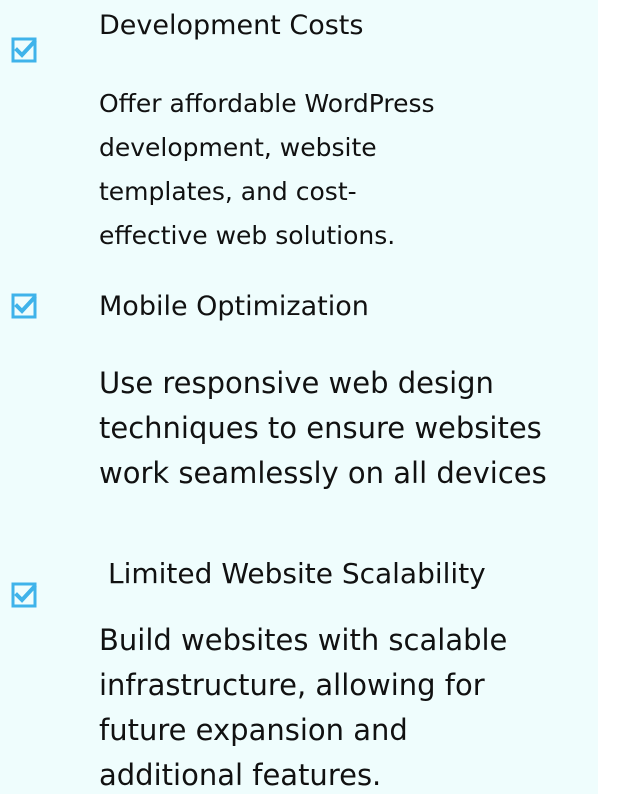 This screenshot has height=794, width=631. Describe the element at coordinates (247, 235) in the screenshot. I see `description-line: effective web solutions.` at that location.